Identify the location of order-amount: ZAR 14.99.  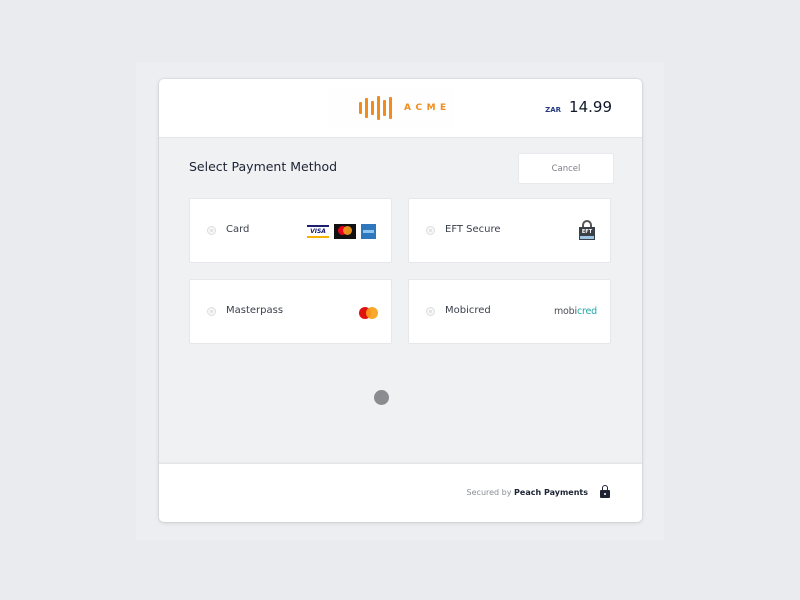
(578, 107).